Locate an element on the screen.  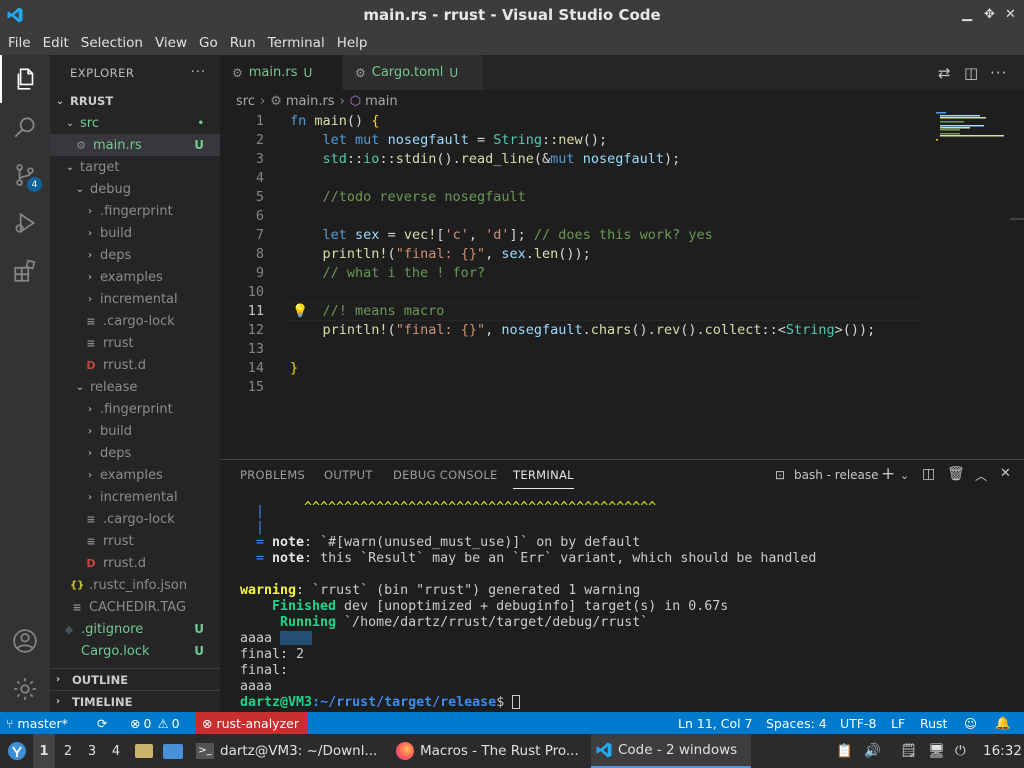
search-activity is located at coordinates (25, 127).